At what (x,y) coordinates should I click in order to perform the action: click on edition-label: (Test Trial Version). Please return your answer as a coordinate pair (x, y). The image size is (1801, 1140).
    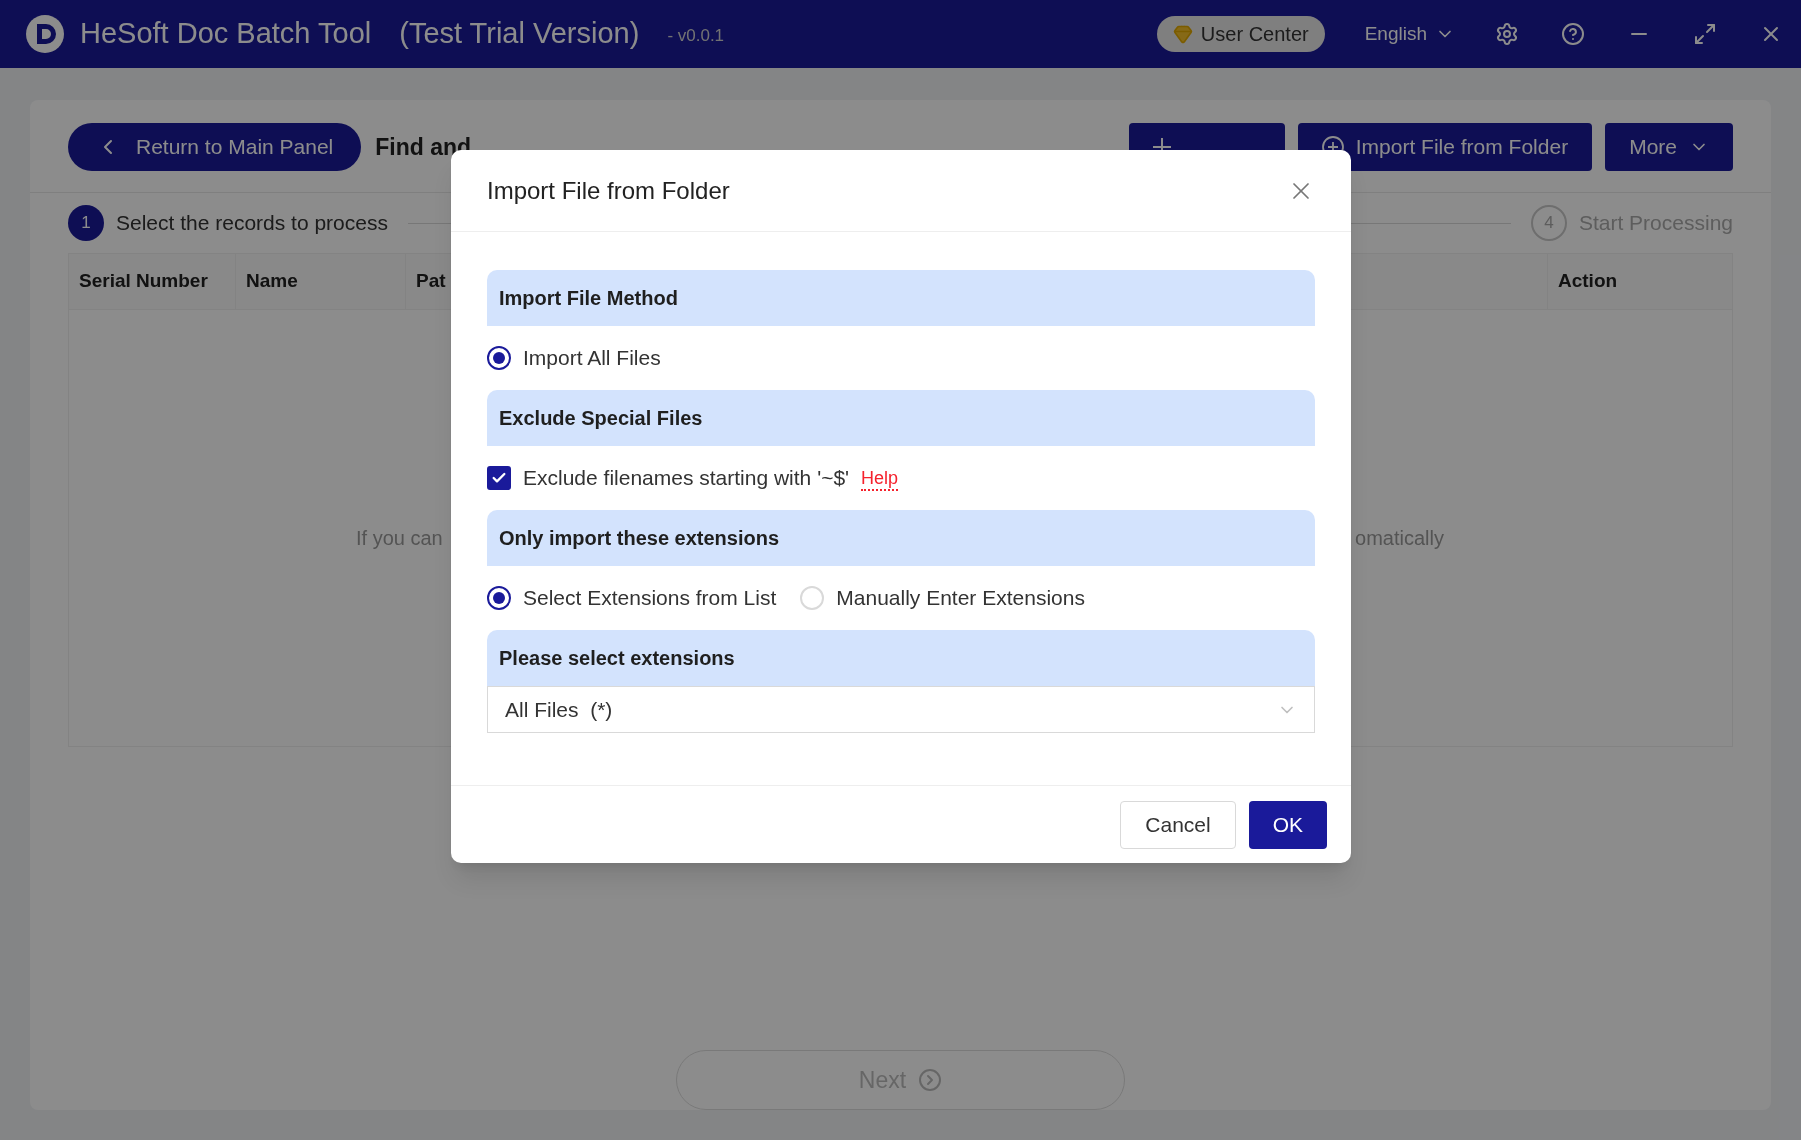
    Looking at the image, I should click on (519, 34).